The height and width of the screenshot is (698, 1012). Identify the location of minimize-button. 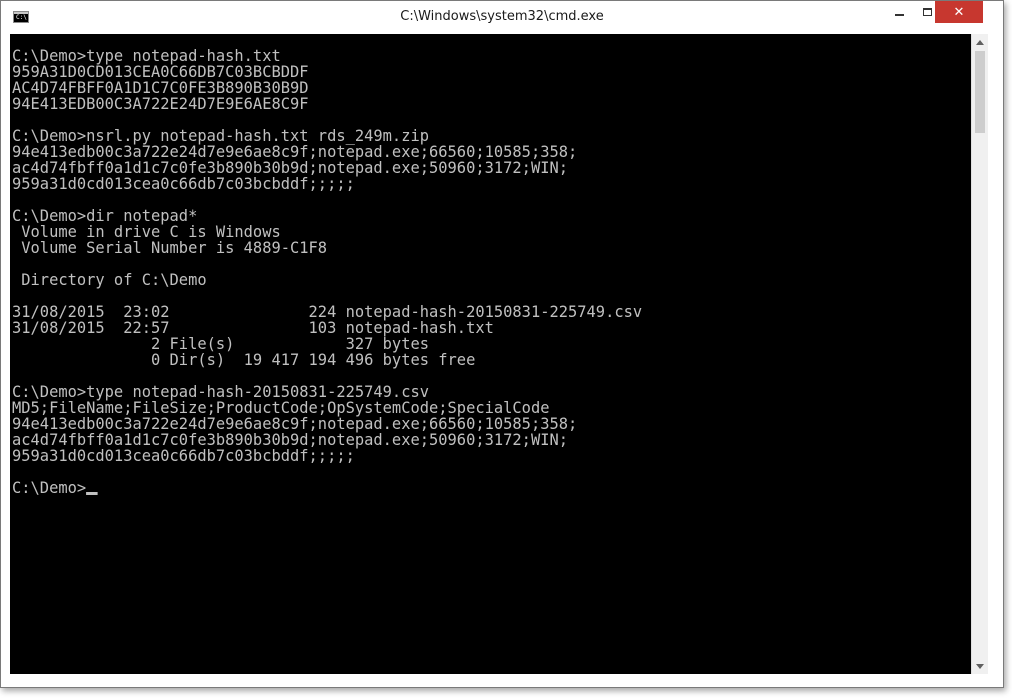
(899, 12).